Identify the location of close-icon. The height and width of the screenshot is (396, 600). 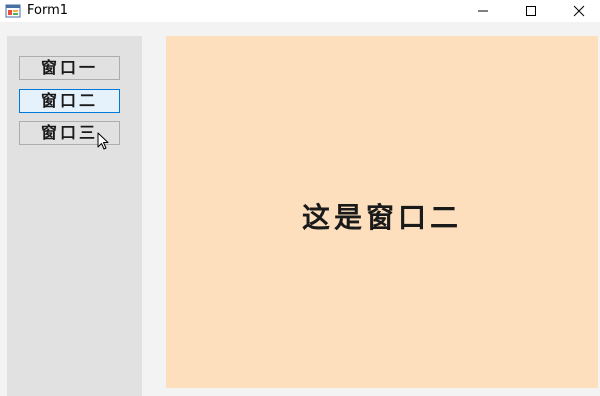
(579, 11).